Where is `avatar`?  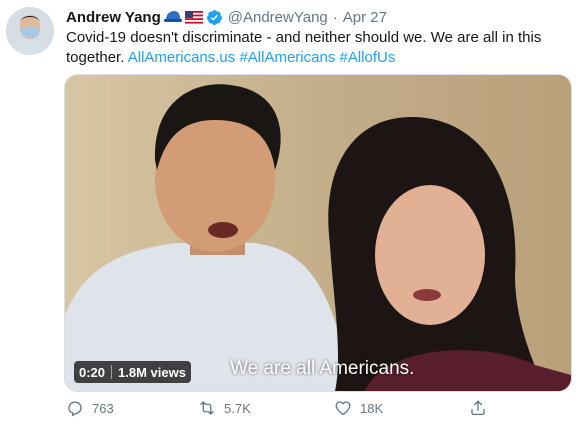 avatar is located at coordinates (30, 31).